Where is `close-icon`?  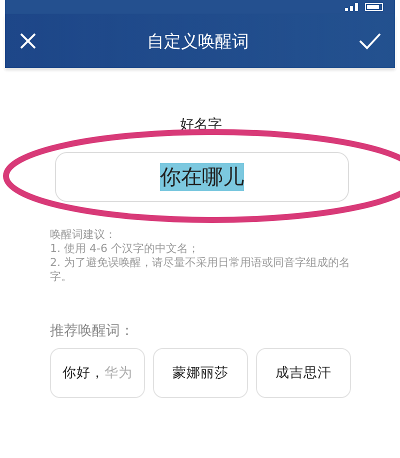
close-icon is located at coordinates (28, 41).